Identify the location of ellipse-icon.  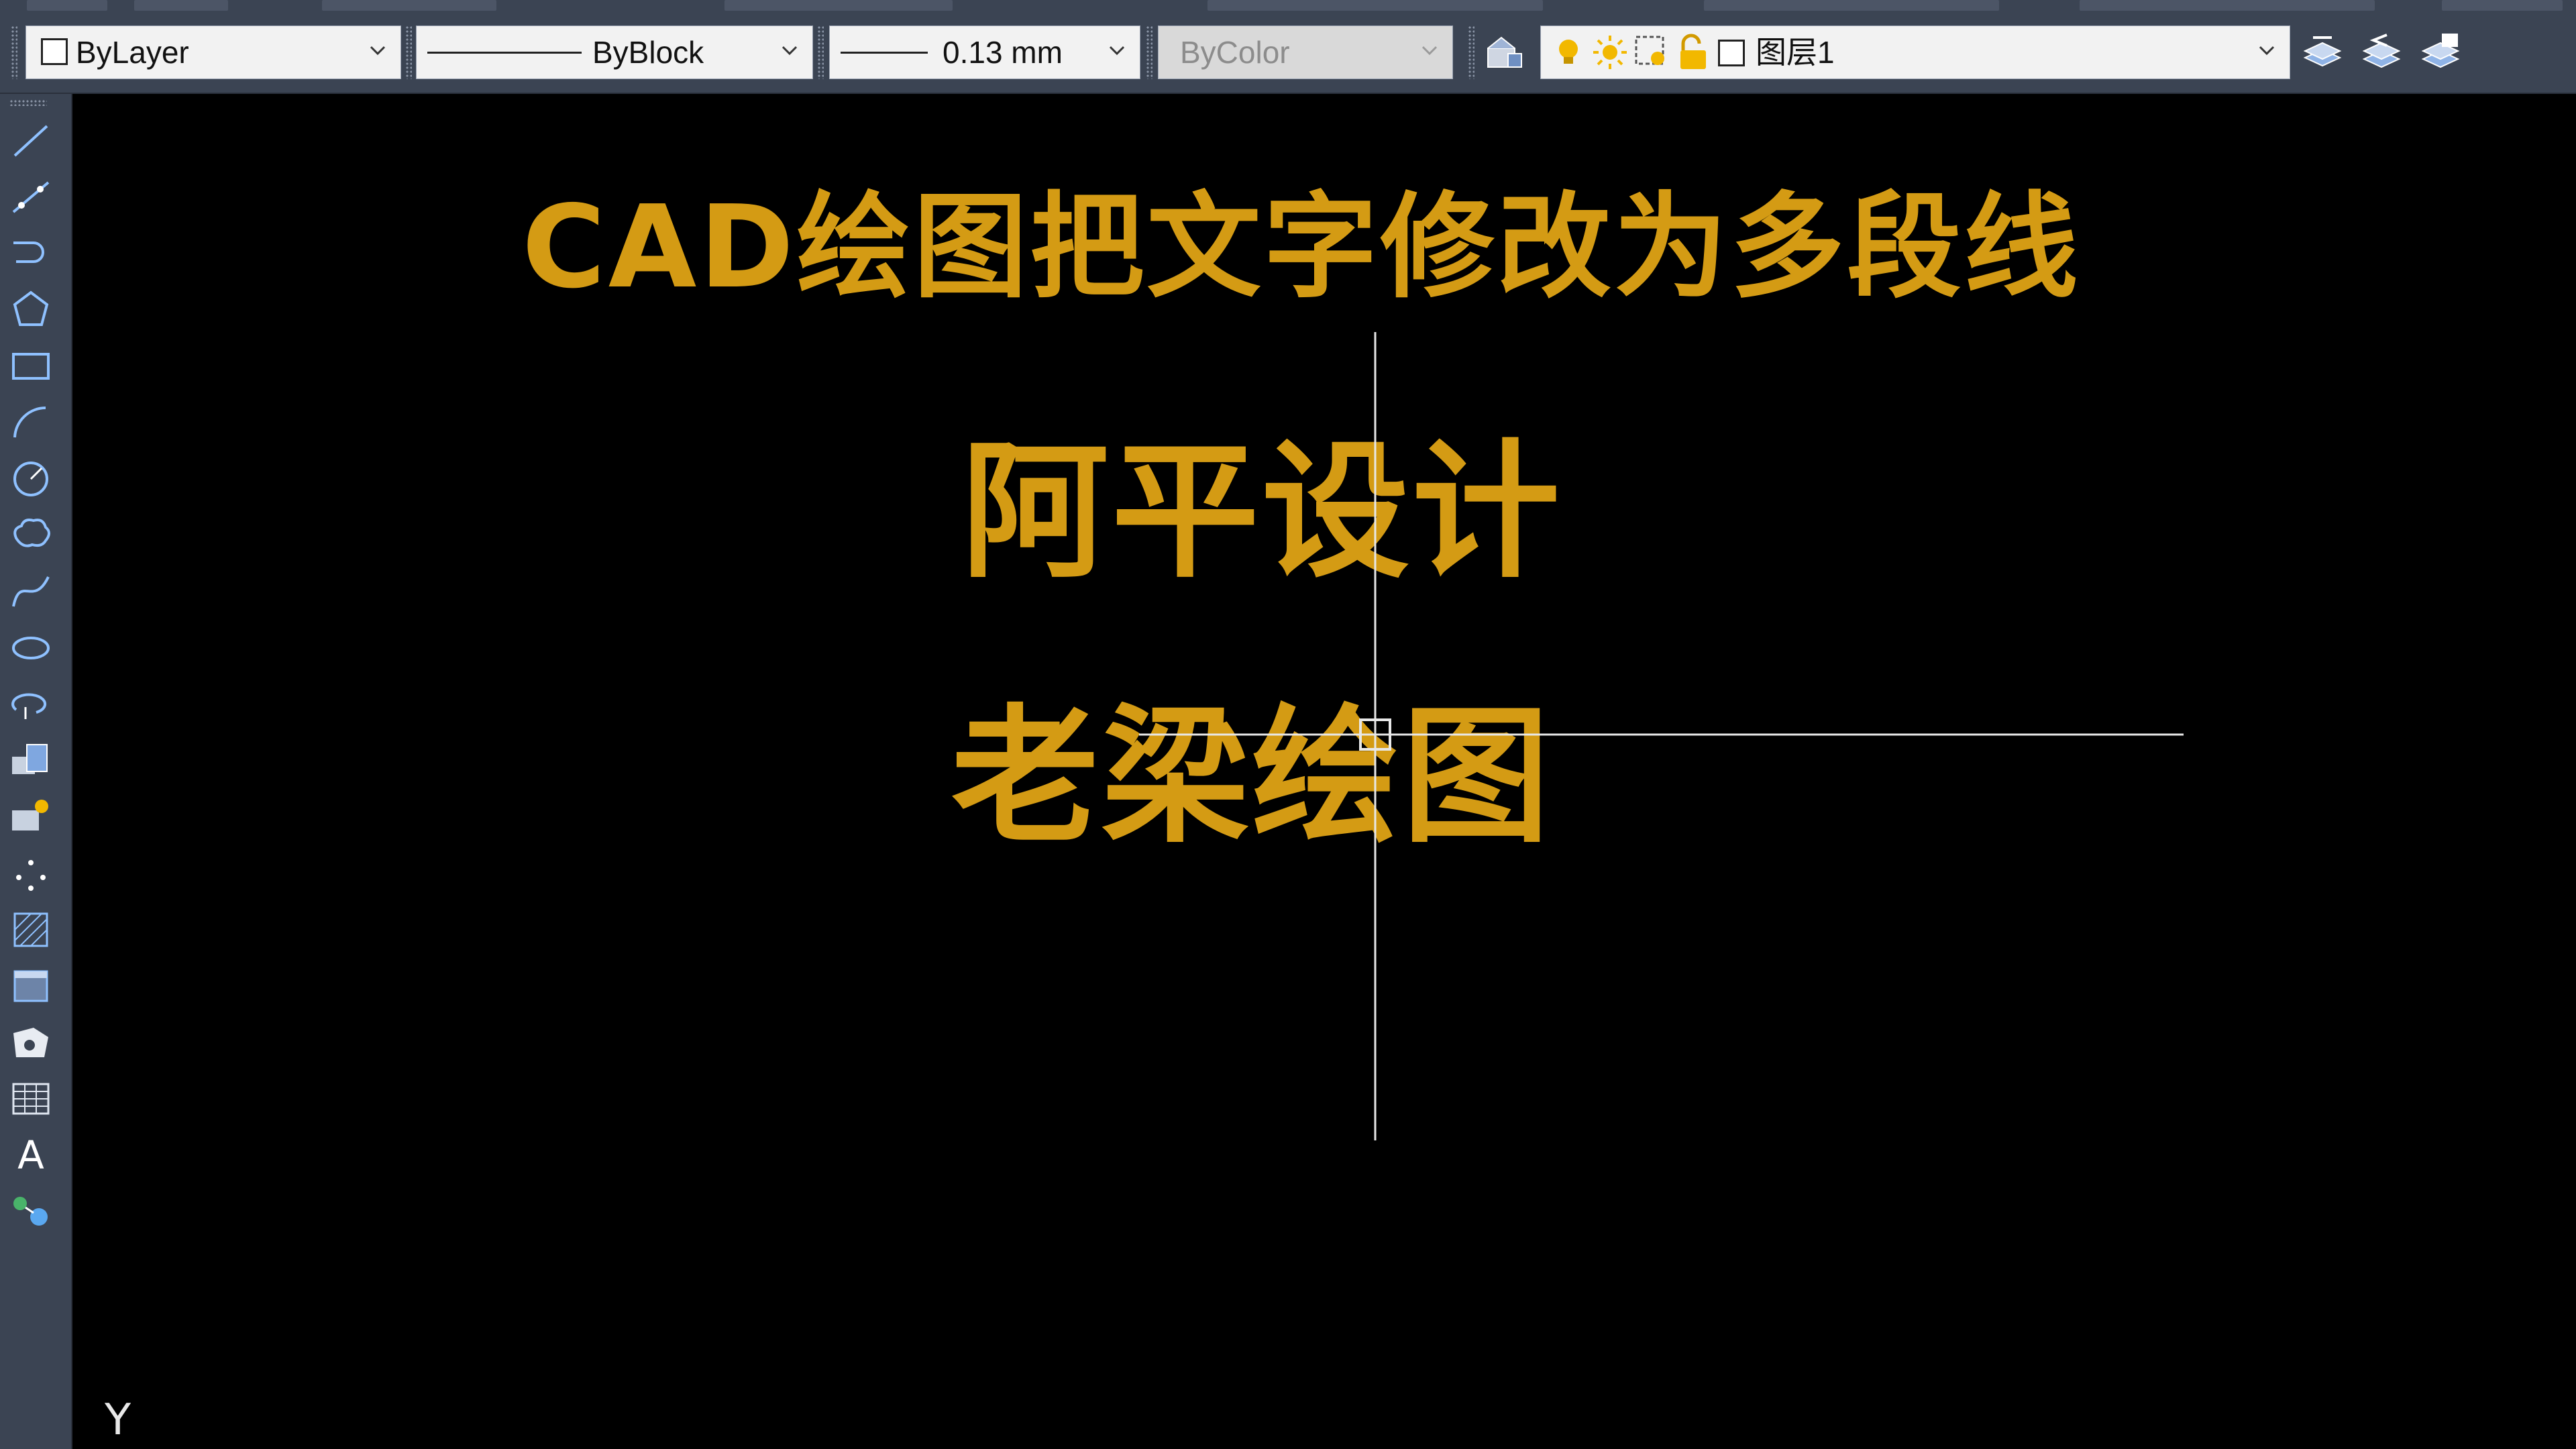
(31, 648).